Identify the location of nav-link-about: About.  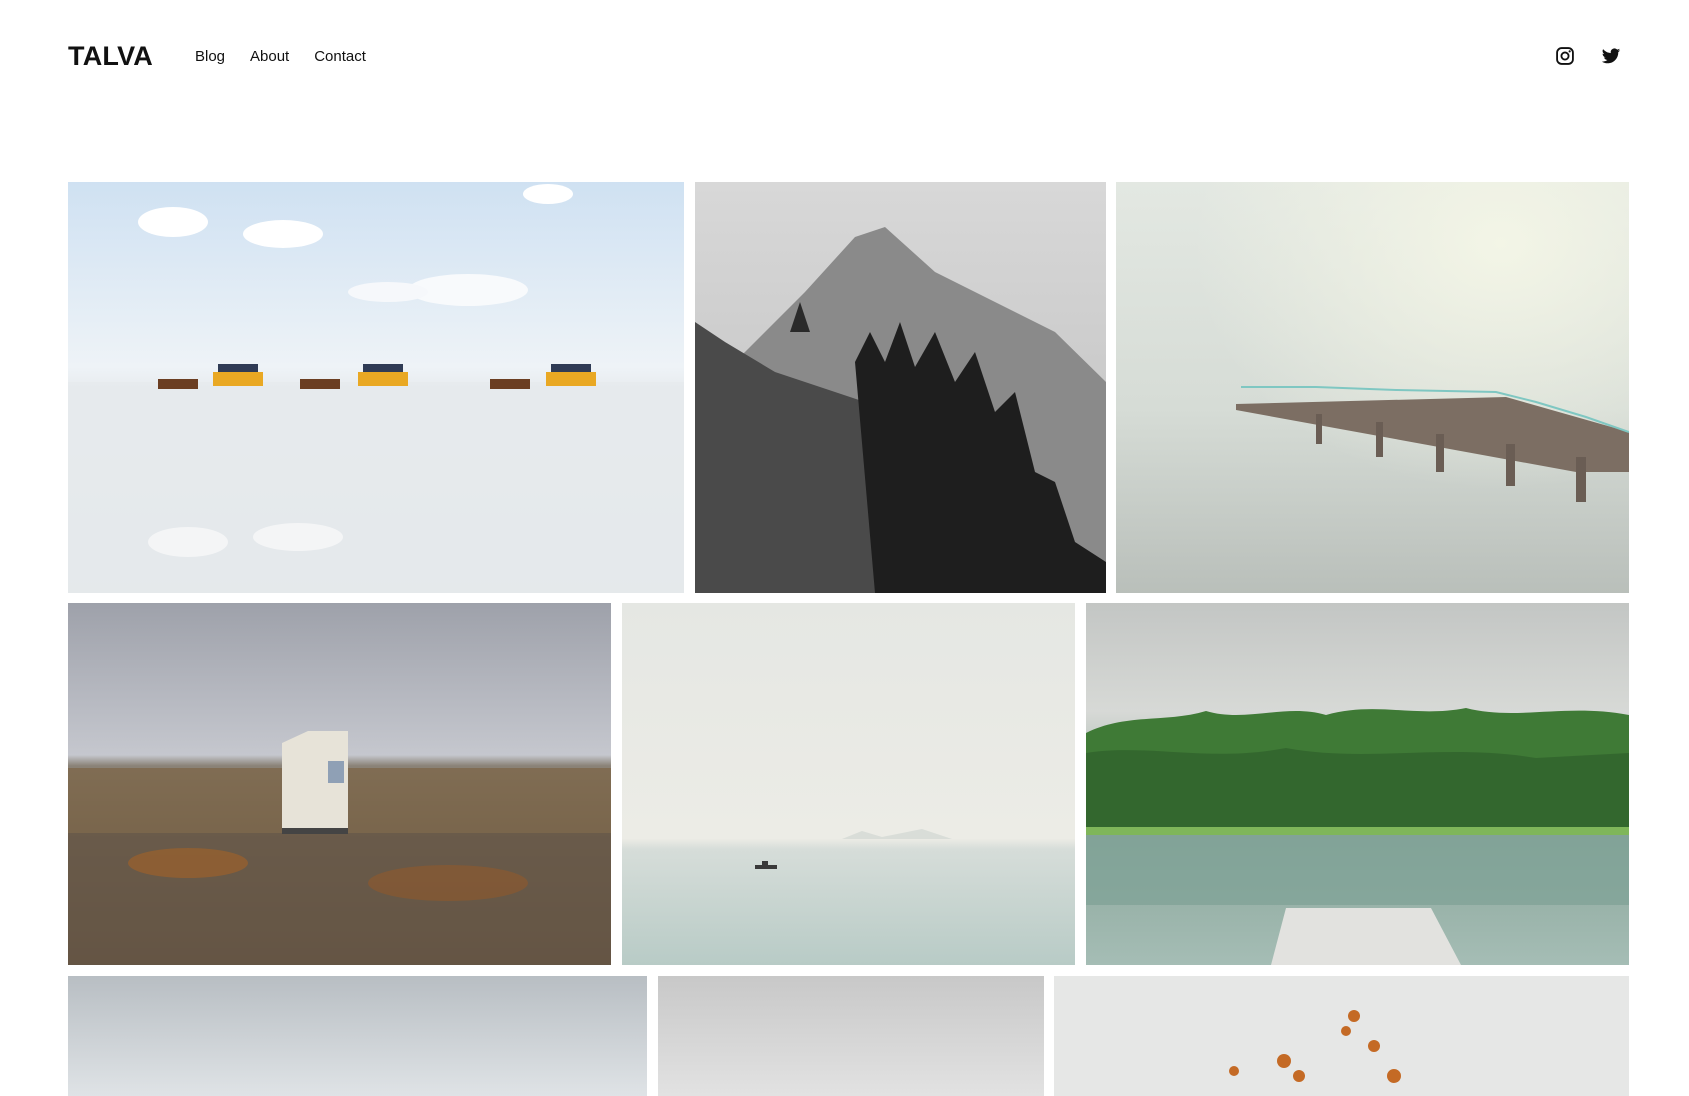
(269, 56).